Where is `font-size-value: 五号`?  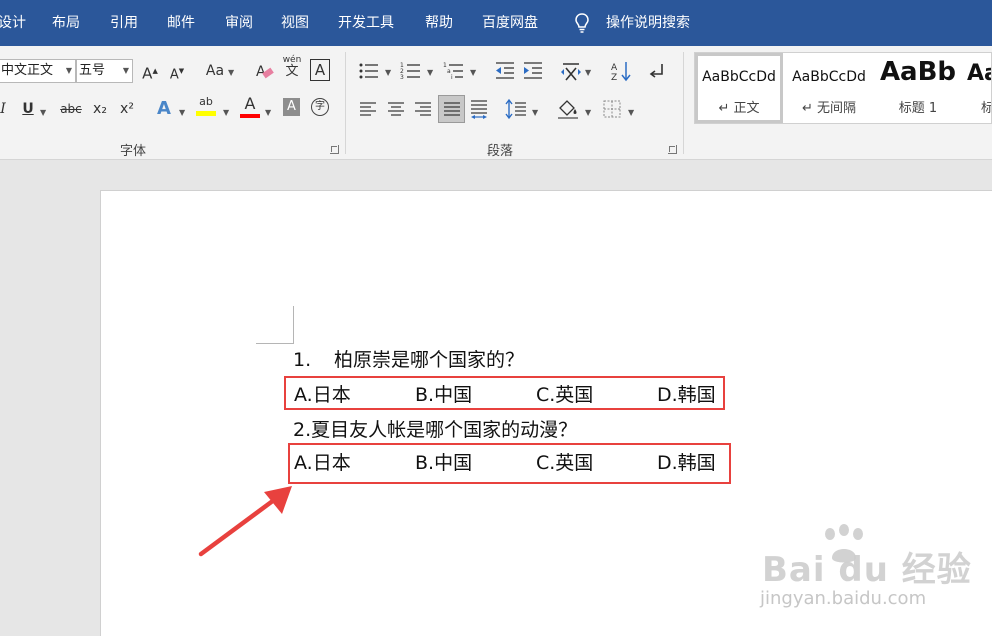
font-size-value: 五号 is located at coordinates (92, 70).